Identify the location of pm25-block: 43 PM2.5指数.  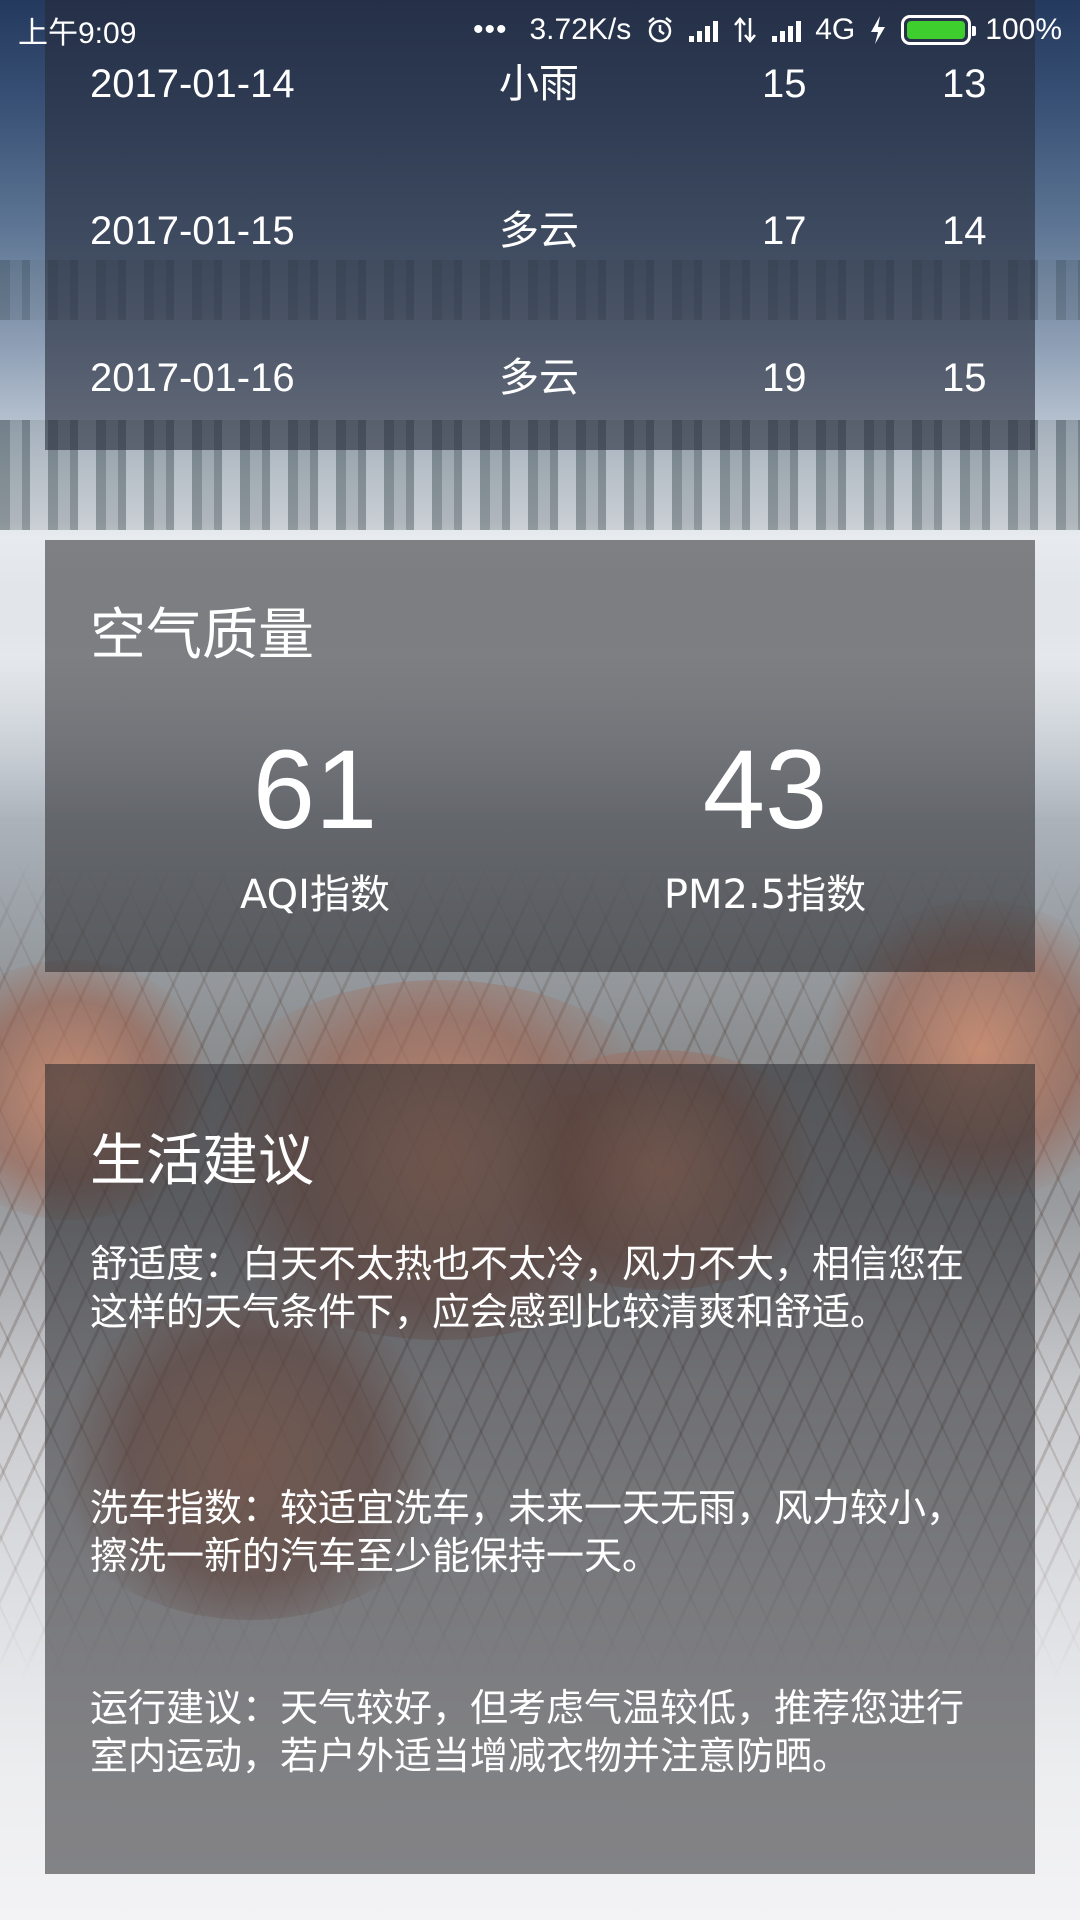
(765, 825).